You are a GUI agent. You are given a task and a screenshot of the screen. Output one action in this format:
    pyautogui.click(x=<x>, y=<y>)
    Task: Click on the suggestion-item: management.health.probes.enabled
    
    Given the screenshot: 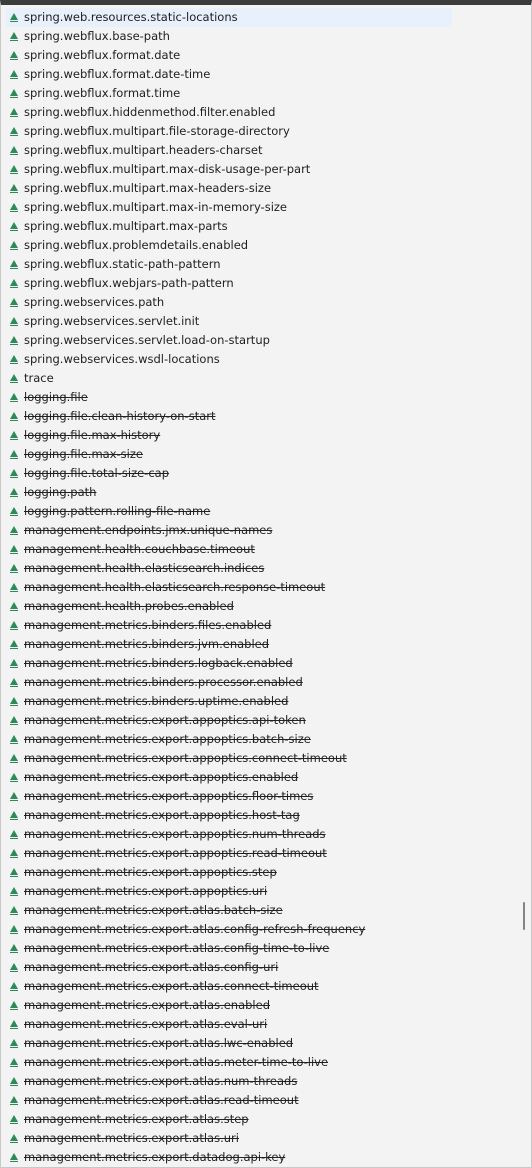 What is the action you would take?
    pyautogui.click(x=261, y=606)
    